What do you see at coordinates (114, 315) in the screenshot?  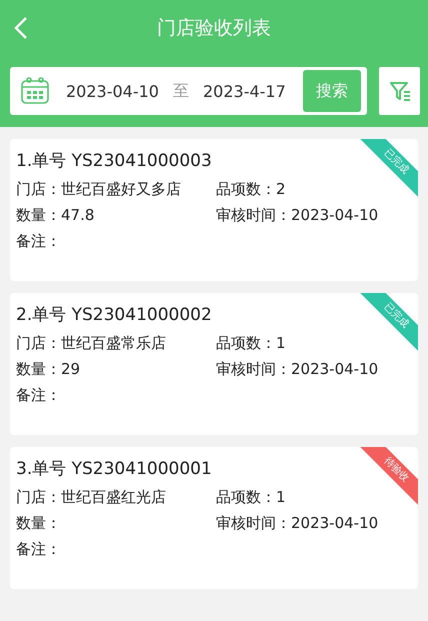 I see `order-number: 2.单号 YS23041000002` at bounding box center [114, 315].